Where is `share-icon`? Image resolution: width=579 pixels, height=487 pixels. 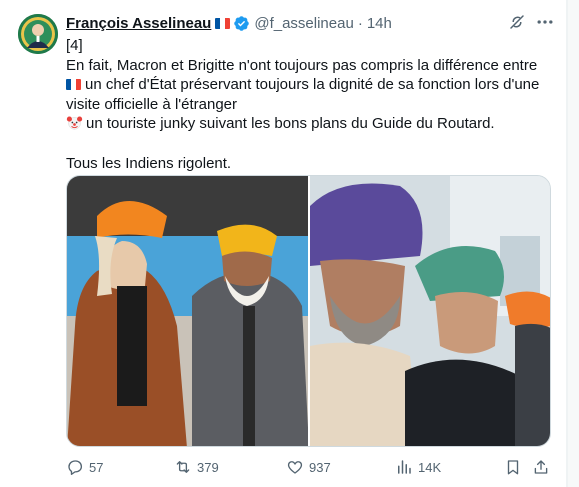 share-icon is located at coordinates (541, 467).